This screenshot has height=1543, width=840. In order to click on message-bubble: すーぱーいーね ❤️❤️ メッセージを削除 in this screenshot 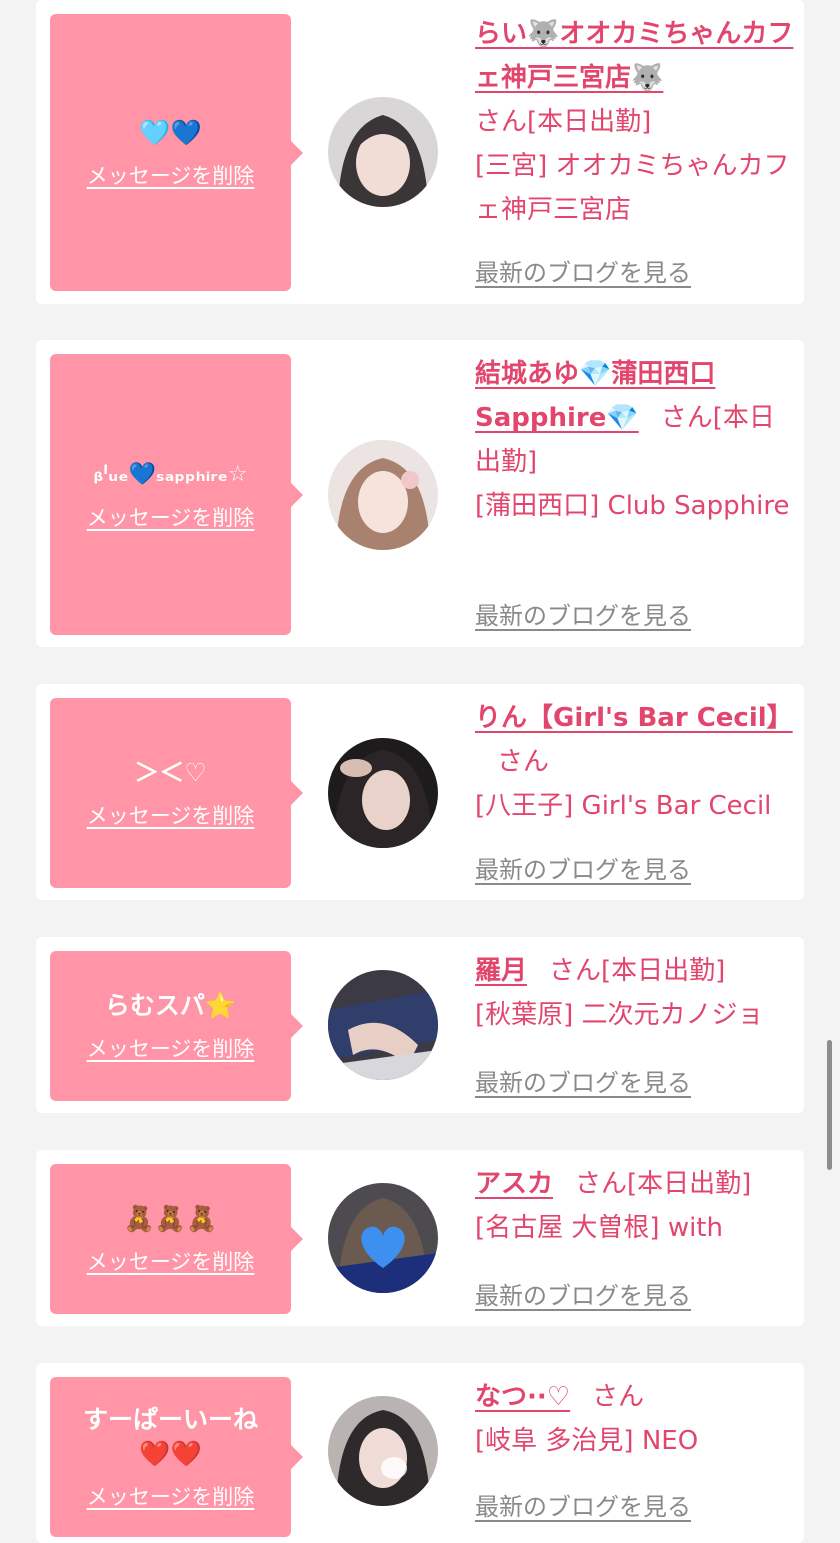, I will do `click(176, 1457)`.